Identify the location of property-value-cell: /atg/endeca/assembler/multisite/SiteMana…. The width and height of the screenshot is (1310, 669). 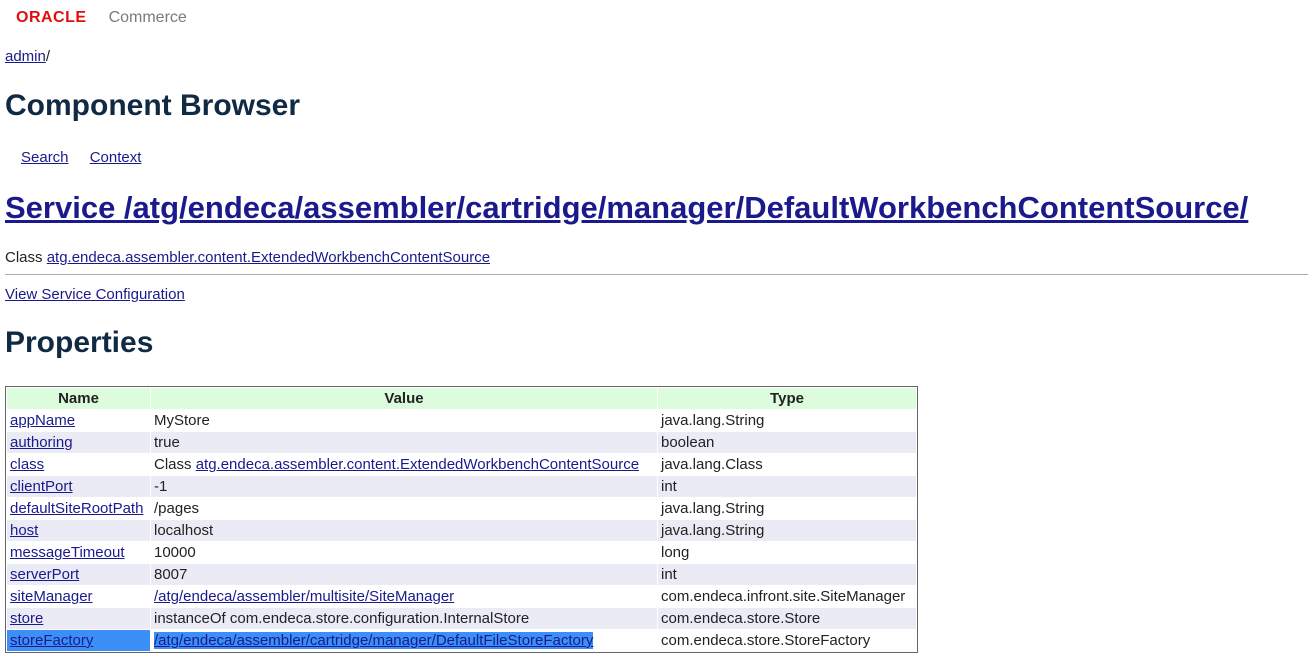
(404, 596).